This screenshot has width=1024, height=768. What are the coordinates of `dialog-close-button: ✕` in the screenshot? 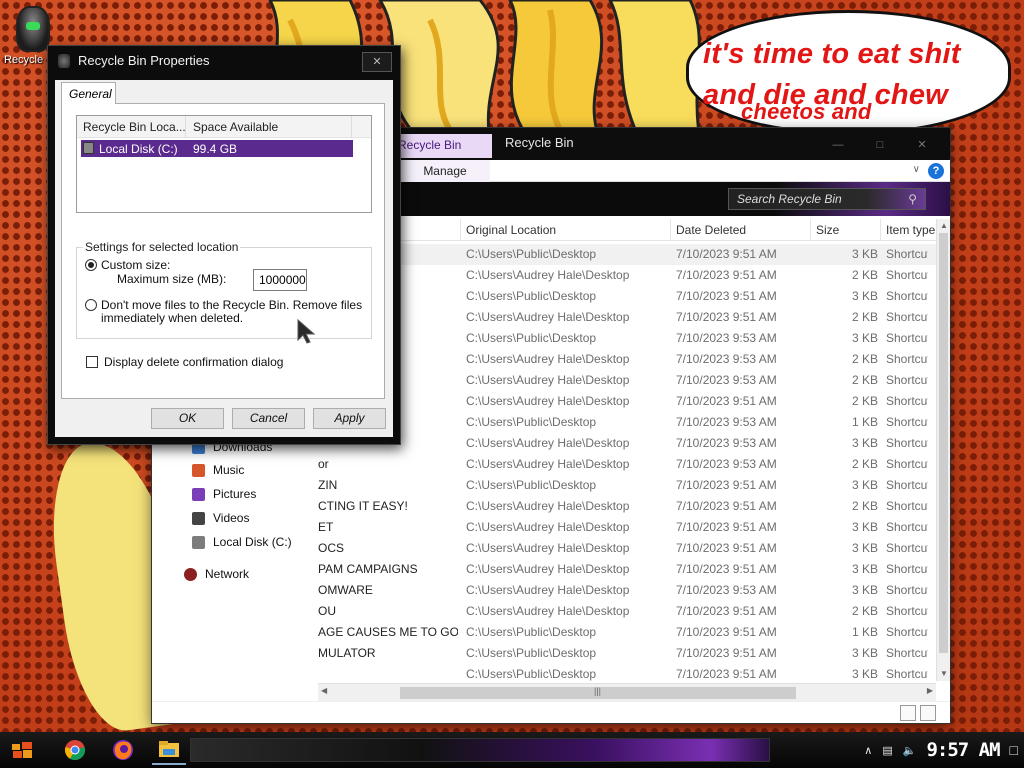 It's located at (377, 62).